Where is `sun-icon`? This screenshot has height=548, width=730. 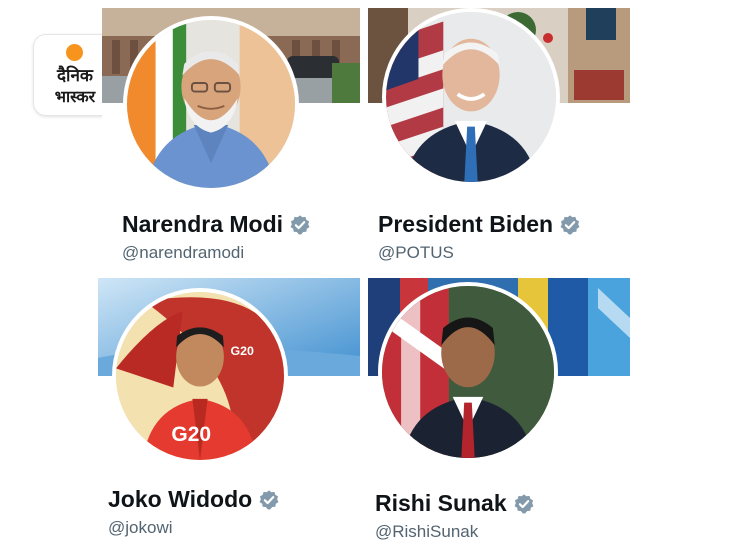
sun-icon is located at coordinates (74, 52).